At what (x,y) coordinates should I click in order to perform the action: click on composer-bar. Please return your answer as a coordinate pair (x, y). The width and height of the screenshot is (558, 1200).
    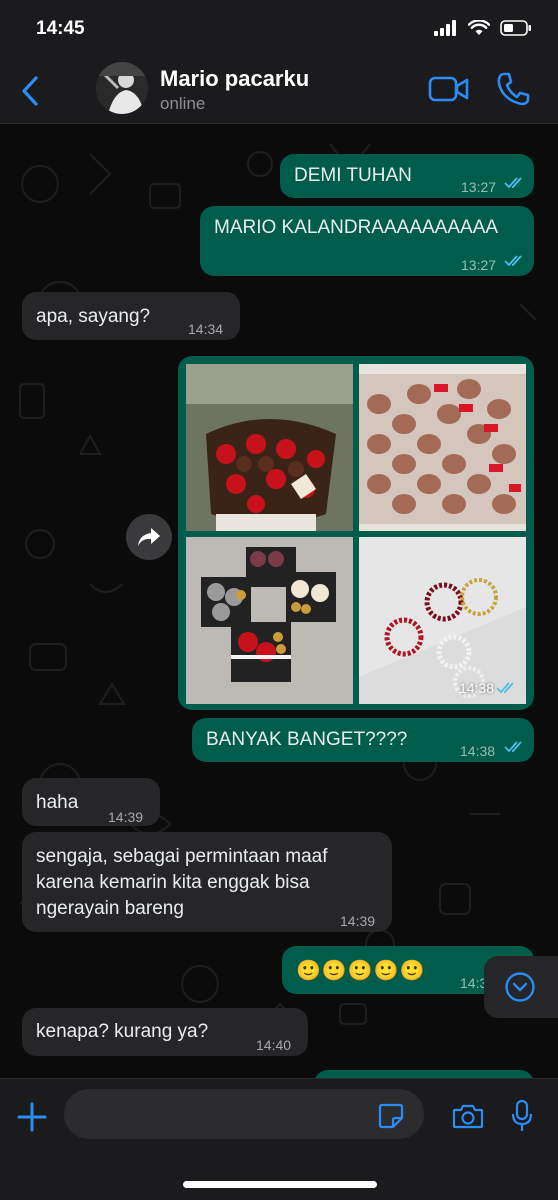
    Looking at the image, I should click on (279, 1139).